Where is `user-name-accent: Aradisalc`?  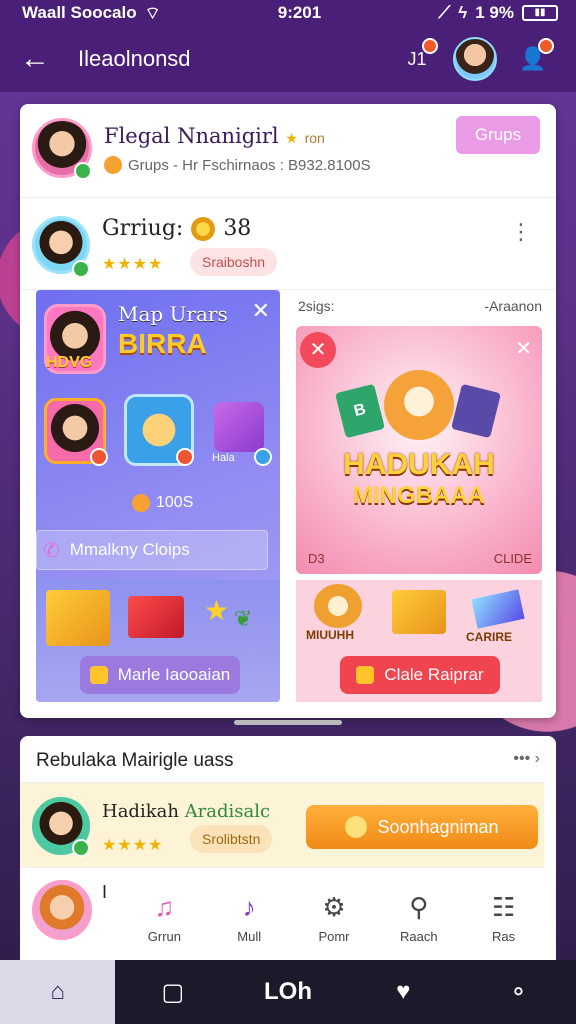 user-name-accent: Aradisalc is located at coordinates (227, 811).